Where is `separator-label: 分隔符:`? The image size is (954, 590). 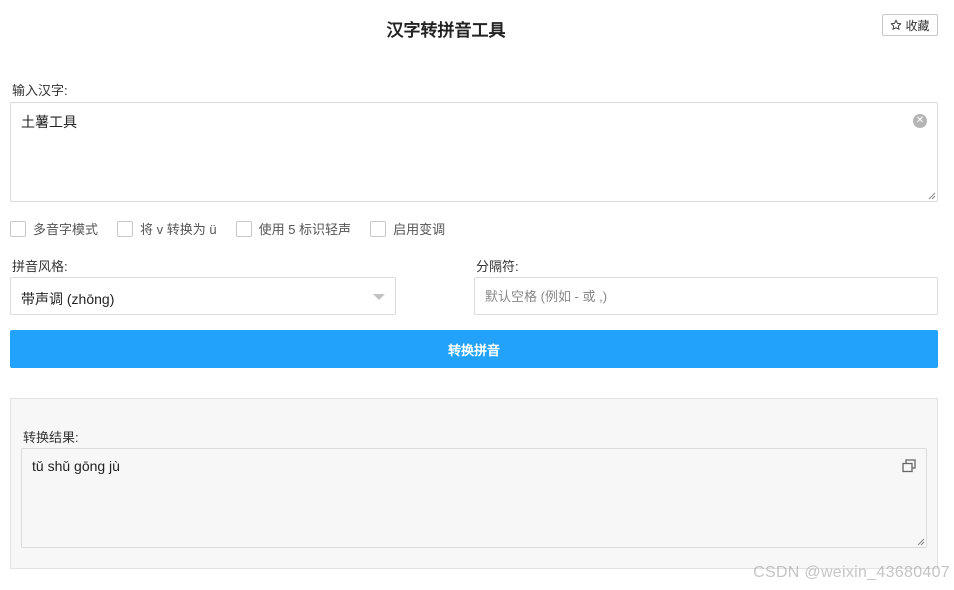 separator-label: 分隔符: is located at coordinates (497, 266).